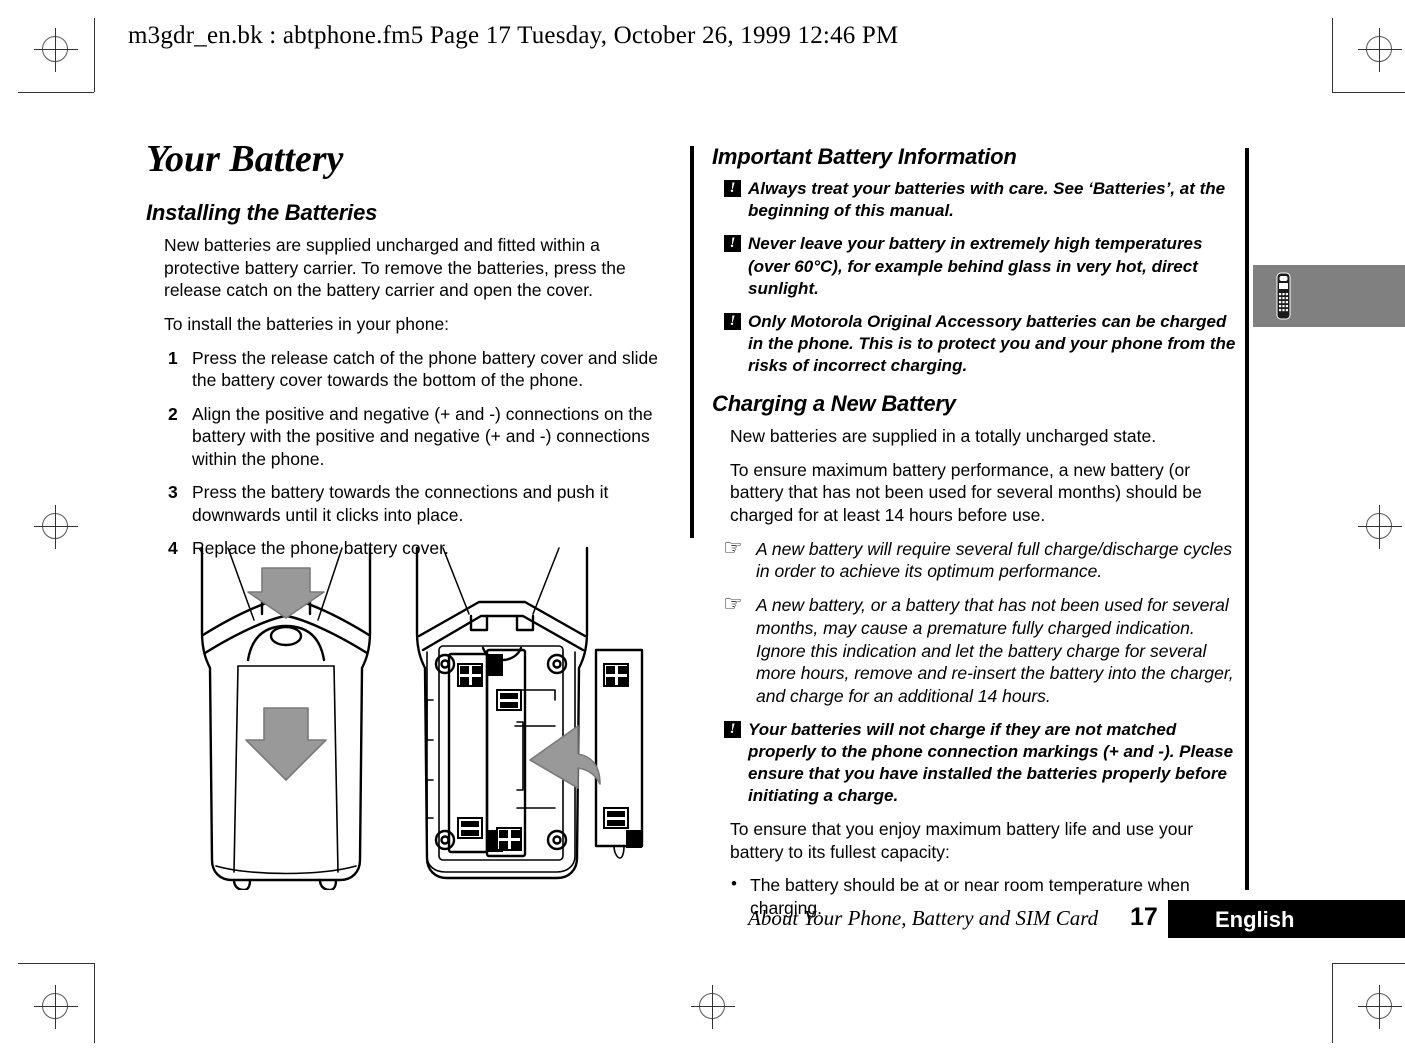  I want to click on running-footer-title: About Your Phone, Battery and SIM Card, so click(923, 918).